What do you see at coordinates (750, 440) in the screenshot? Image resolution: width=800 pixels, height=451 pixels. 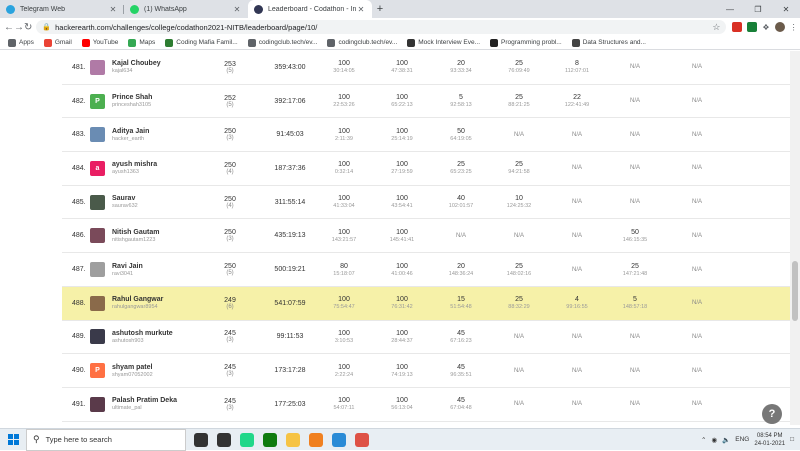 I see `system-tray: ⌃ ◉ 🔈 ENG 08:54 PM 24-01-2021 □` at bounding box center [750, 440].